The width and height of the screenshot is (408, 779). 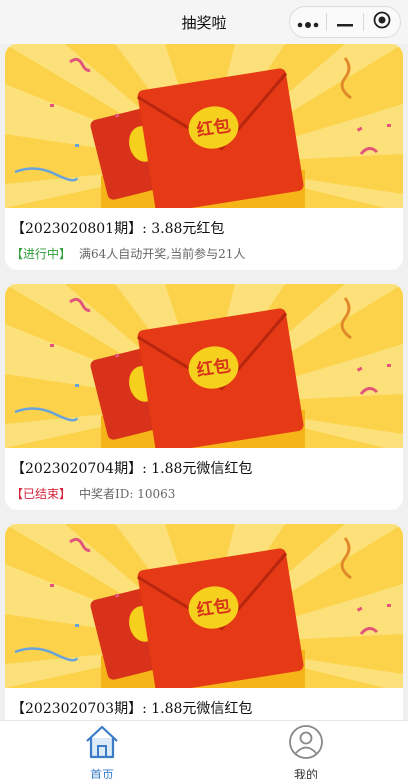 I want to click on page-title: 抽奖啦, so click(x=204, y=22).